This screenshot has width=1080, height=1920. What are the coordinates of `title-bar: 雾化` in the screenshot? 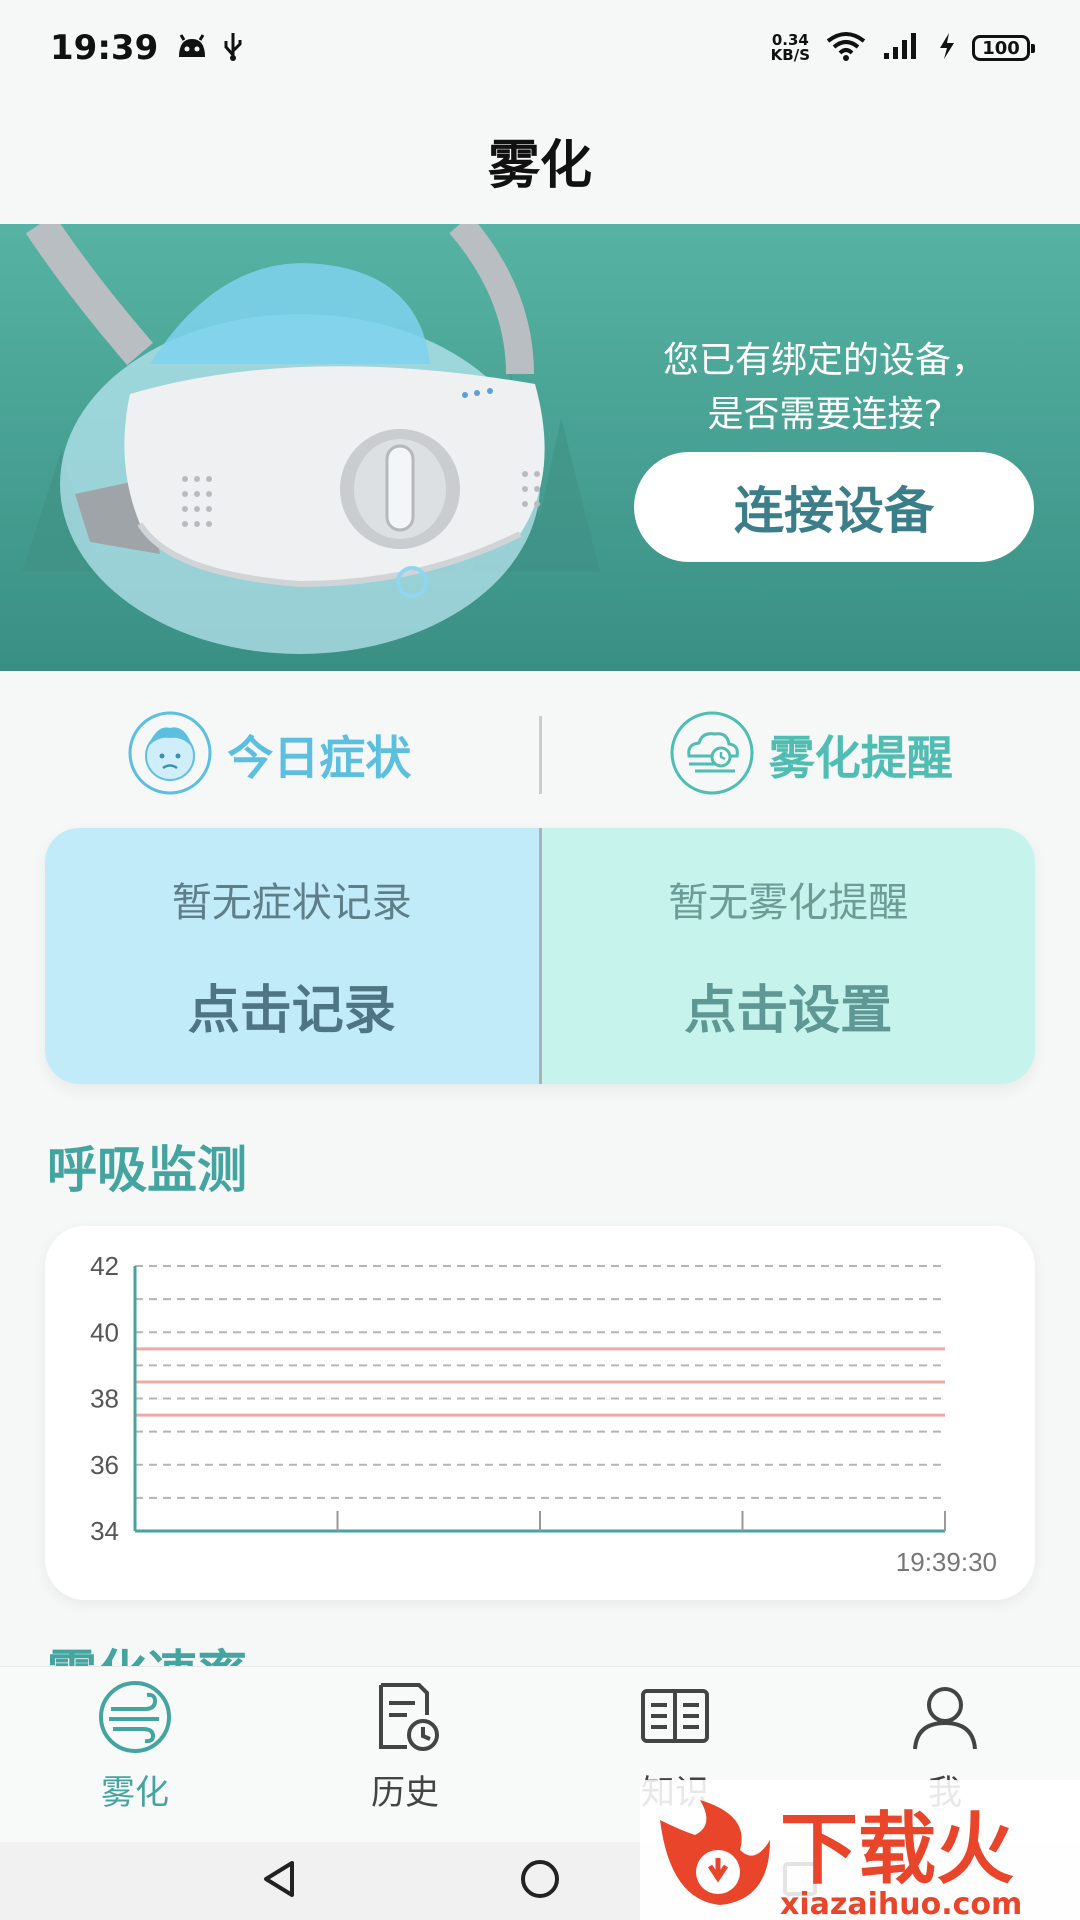 It's located at (540, 160).